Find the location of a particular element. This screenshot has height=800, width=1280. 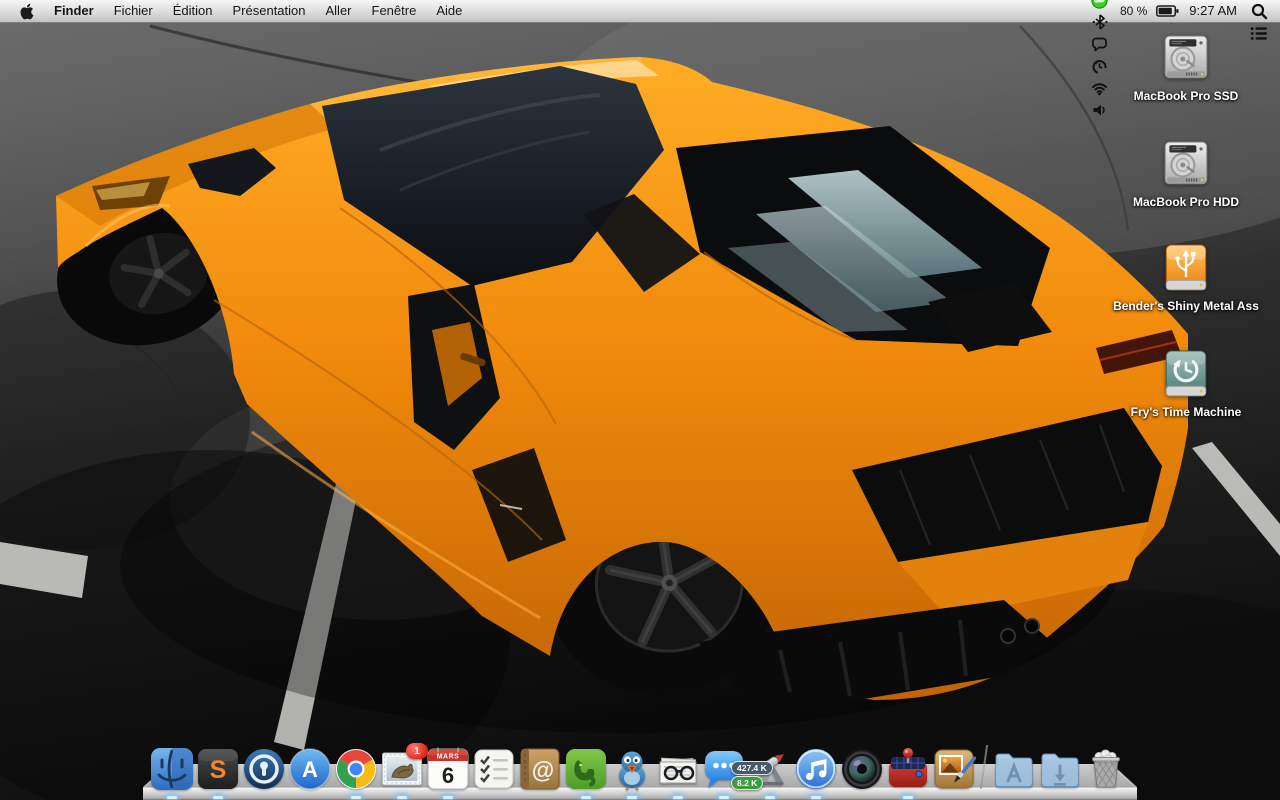

menu-aide: Aide is located at coordinates (449, 10).